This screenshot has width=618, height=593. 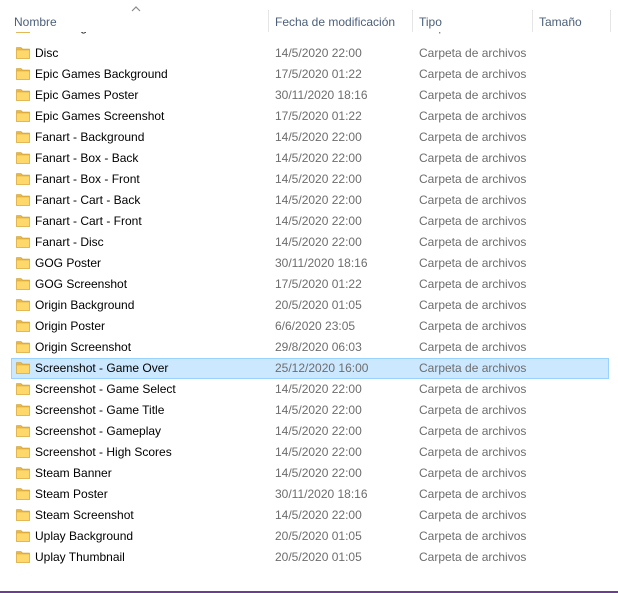 I want to click on list-item: Disc 14/5/2020 22:00 Carpeta de archivos, so click(x=309, y=53).